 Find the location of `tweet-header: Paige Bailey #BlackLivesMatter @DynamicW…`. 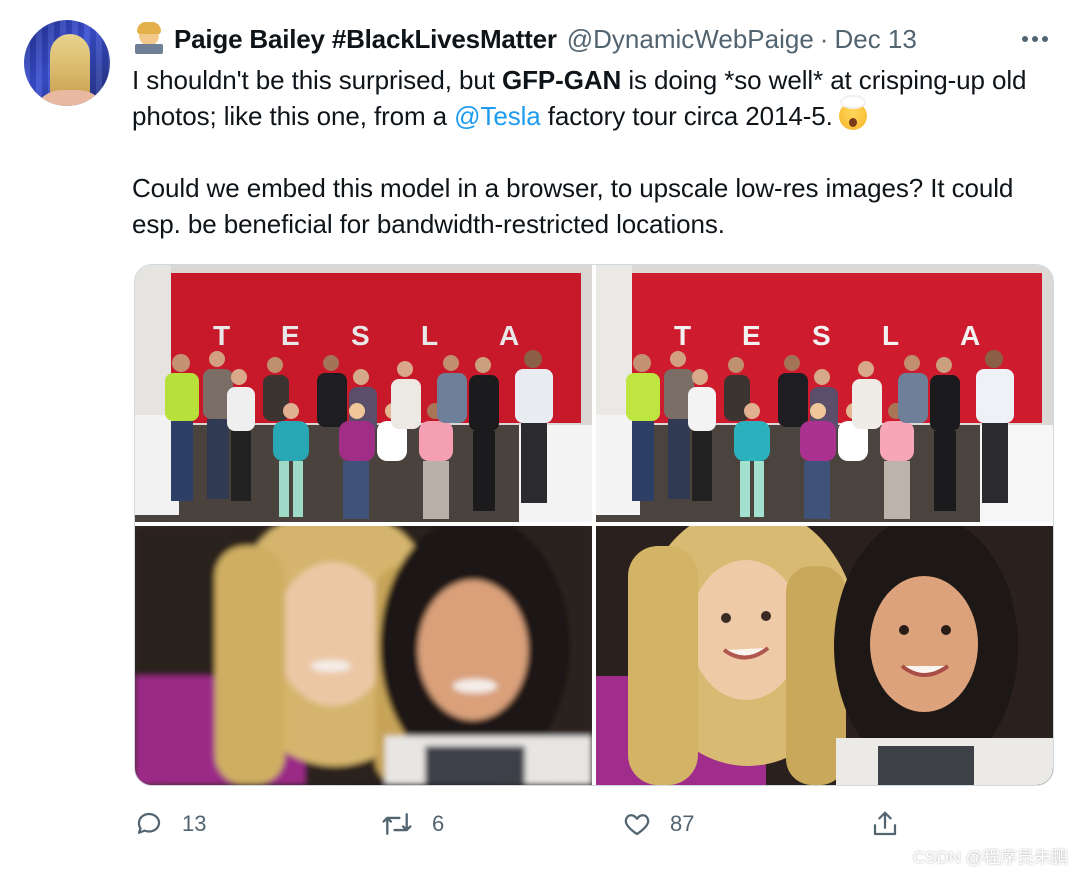

tweet-header: Paige Bailey #BlackLivesMatter @DynamicW… is located at coordinates (524, 39).